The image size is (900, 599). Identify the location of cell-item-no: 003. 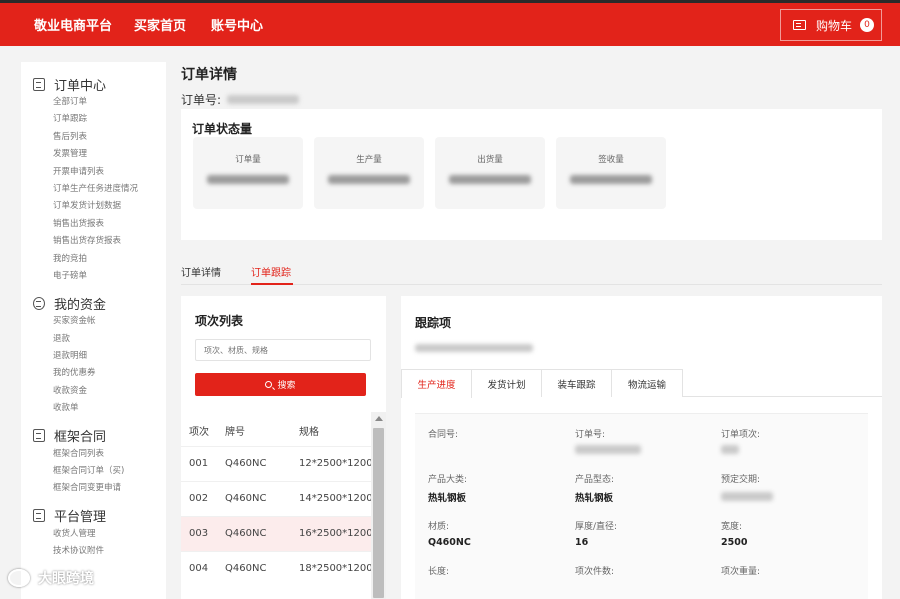
(199, 533).